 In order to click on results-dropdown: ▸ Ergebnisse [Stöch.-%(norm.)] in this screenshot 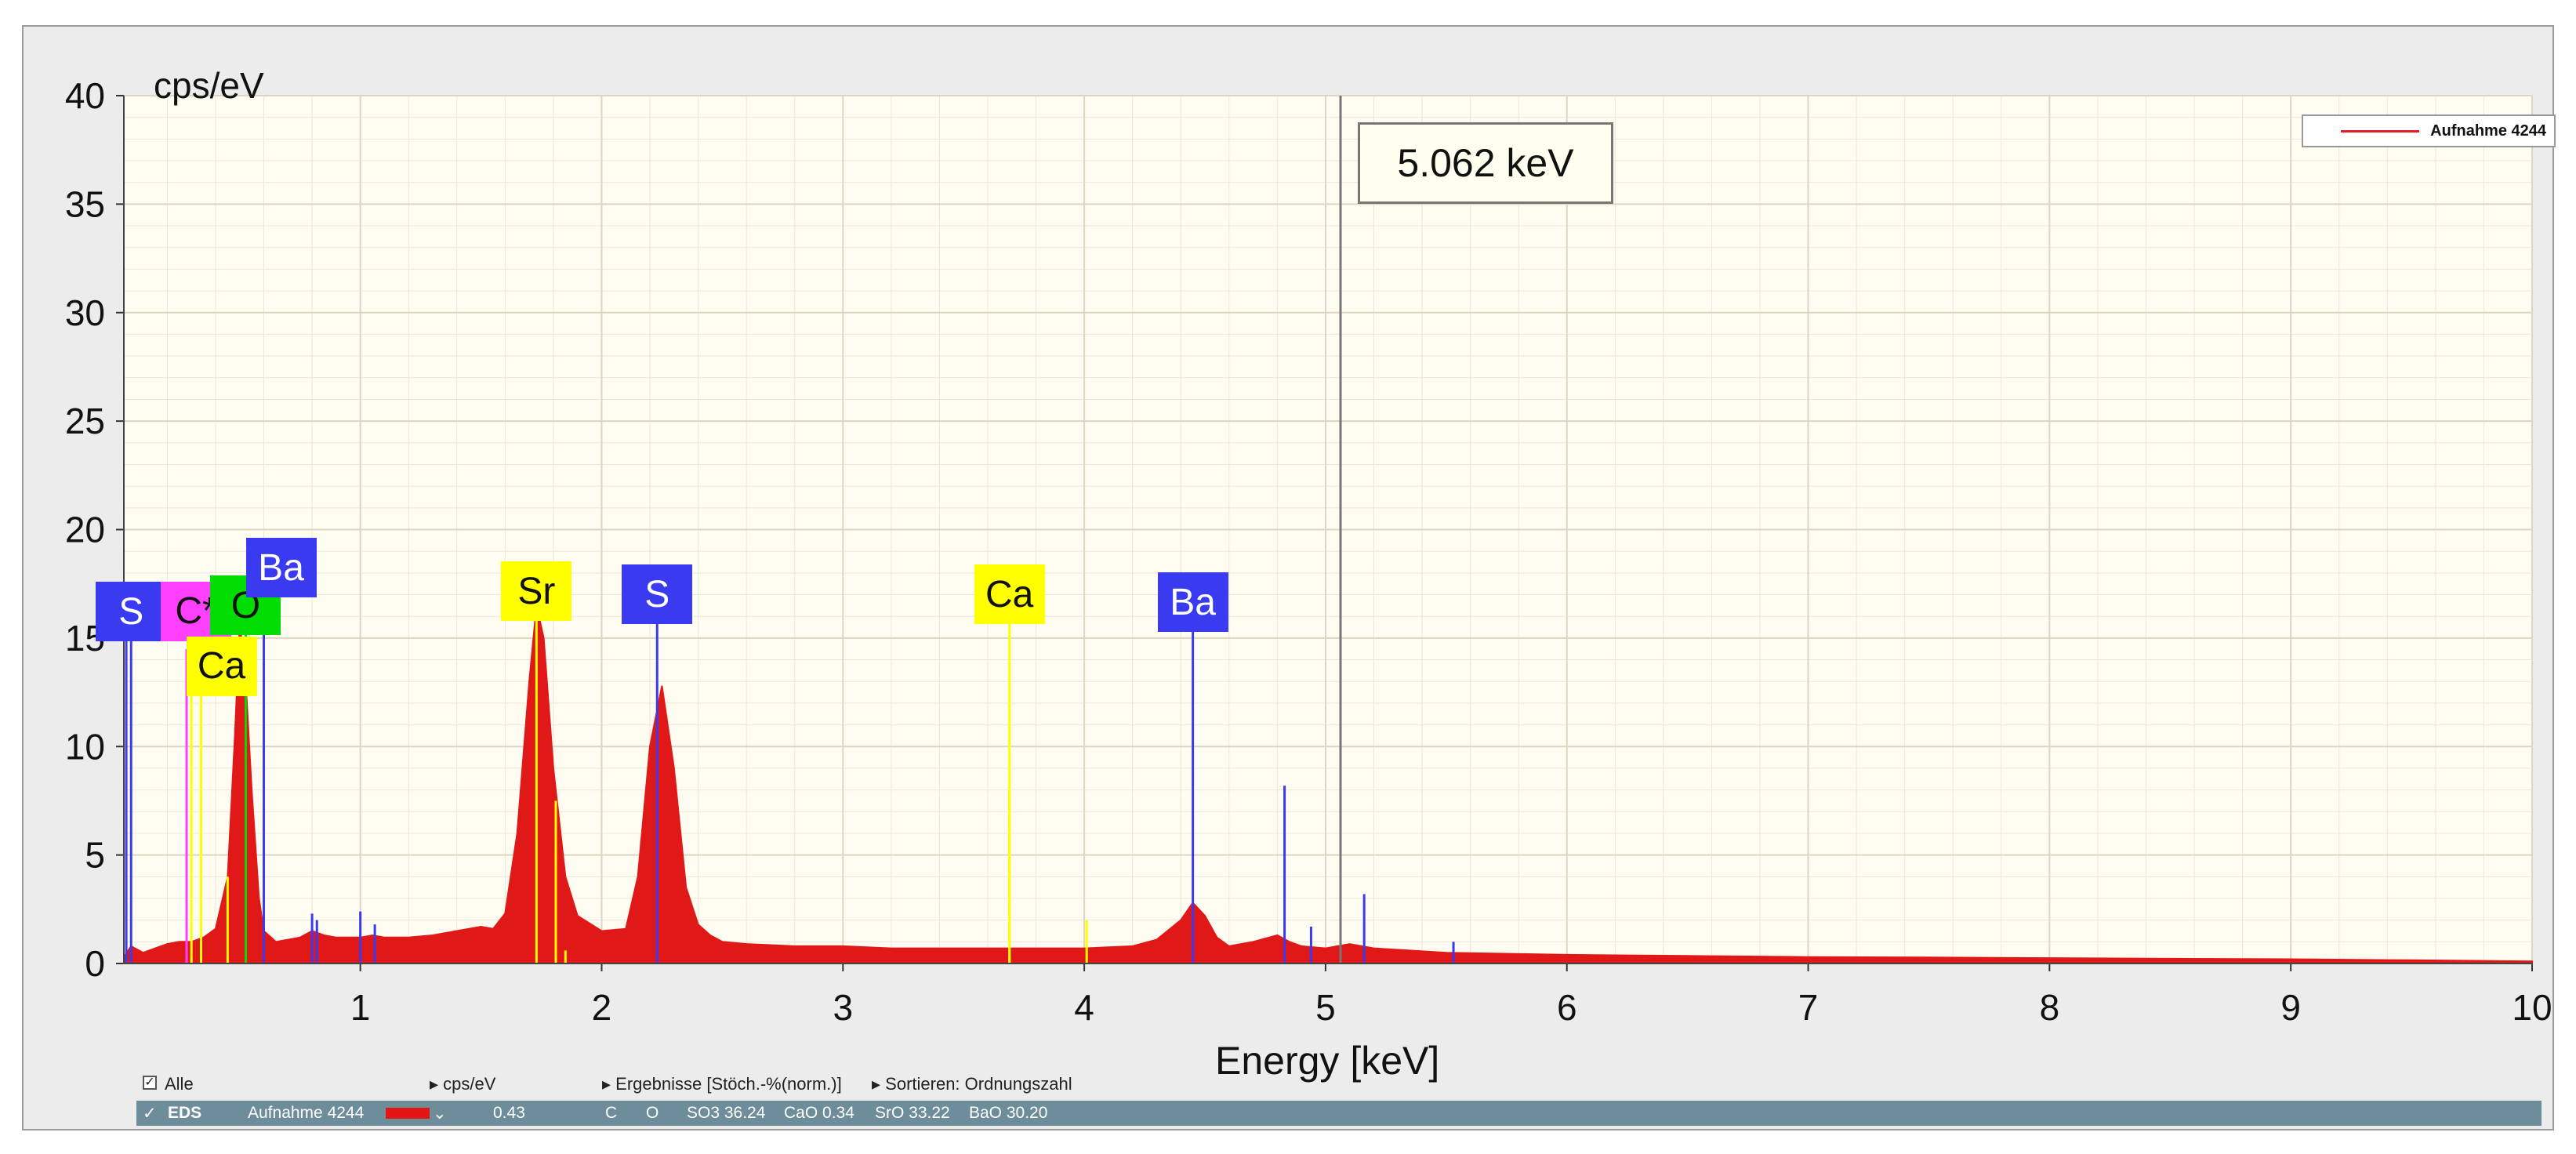, I will do `click(722, 1084)`.